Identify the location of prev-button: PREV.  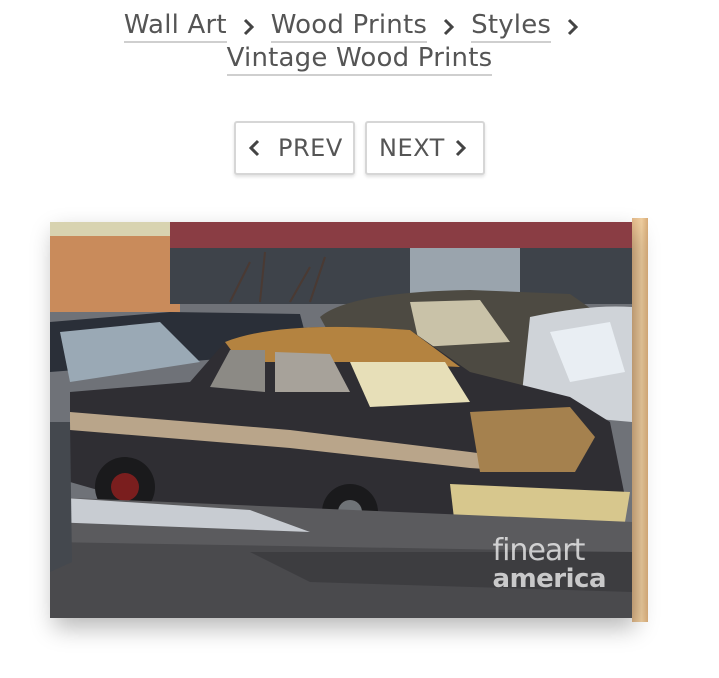
(294, 148).